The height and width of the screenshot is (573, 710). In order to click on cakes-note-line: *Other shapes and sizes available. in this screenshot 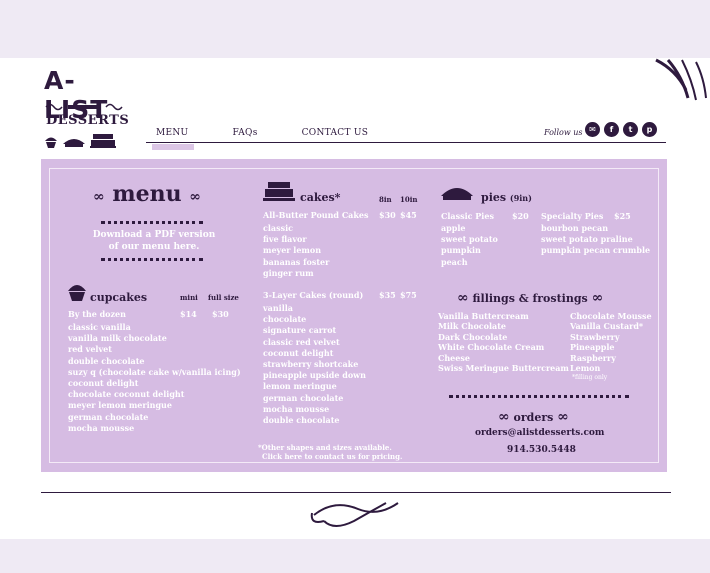, I will do `click(325, 447)`.